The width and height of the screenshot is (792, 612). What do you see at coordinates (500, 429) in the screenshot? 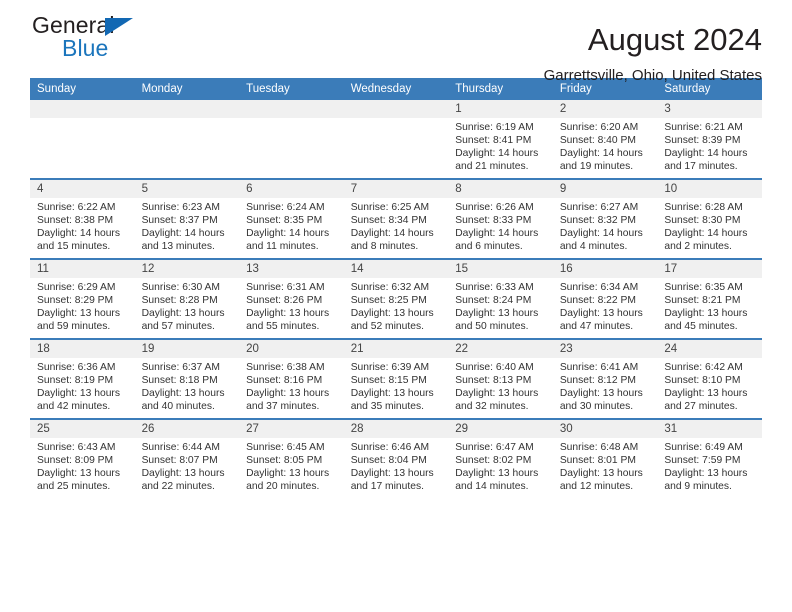
I see `day-number: 29` at bounding box center [500, 429].